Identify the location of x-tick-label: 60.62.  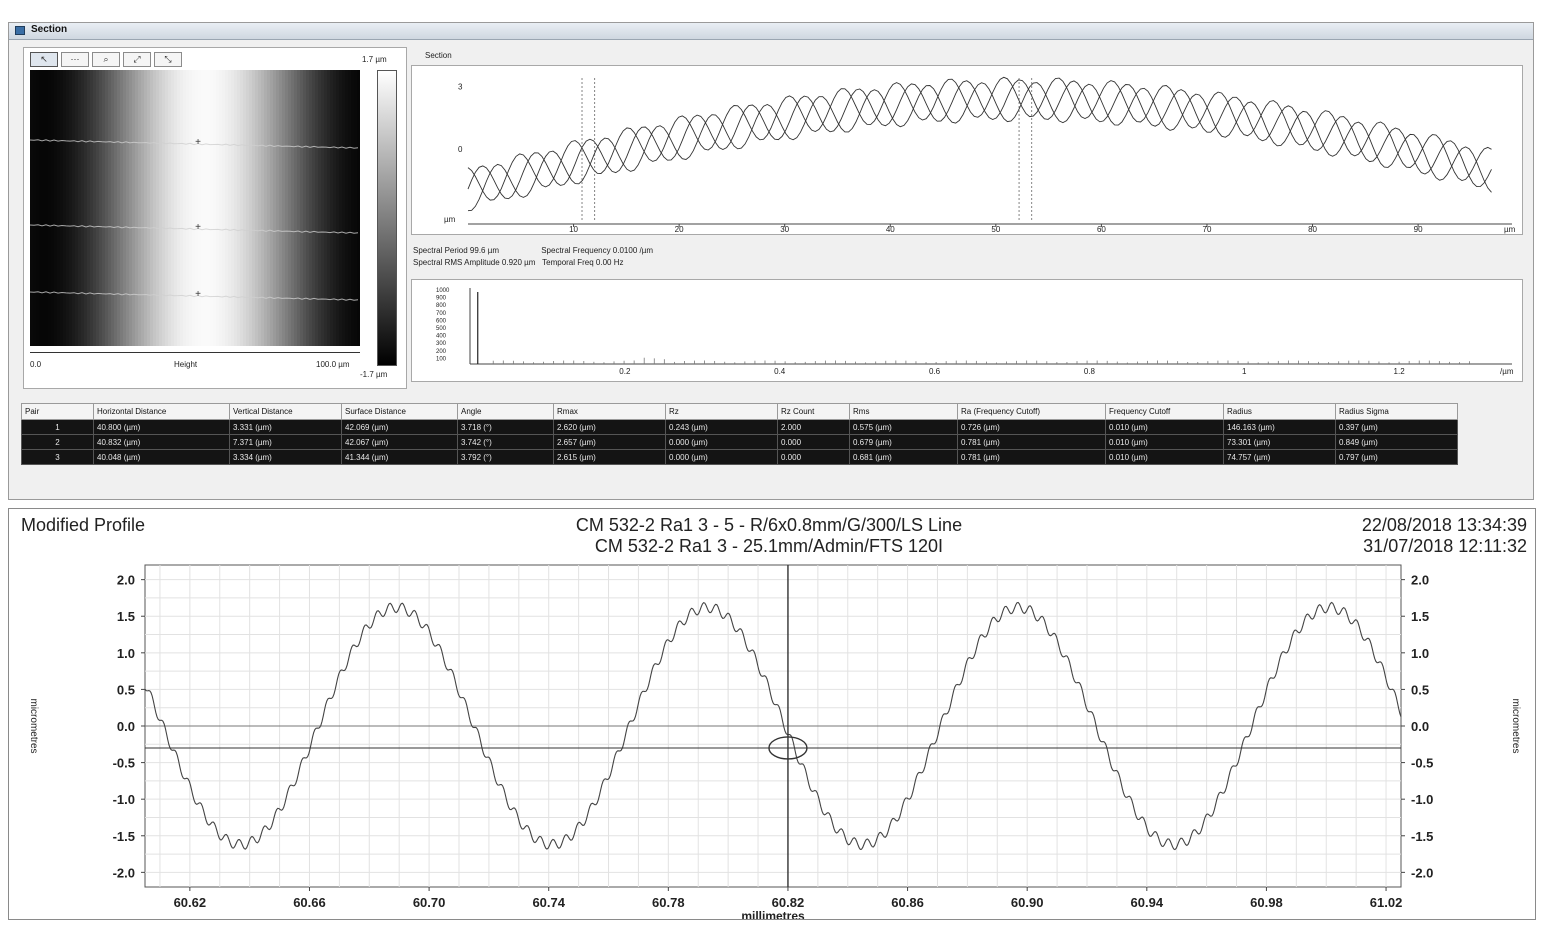
(190, 902).